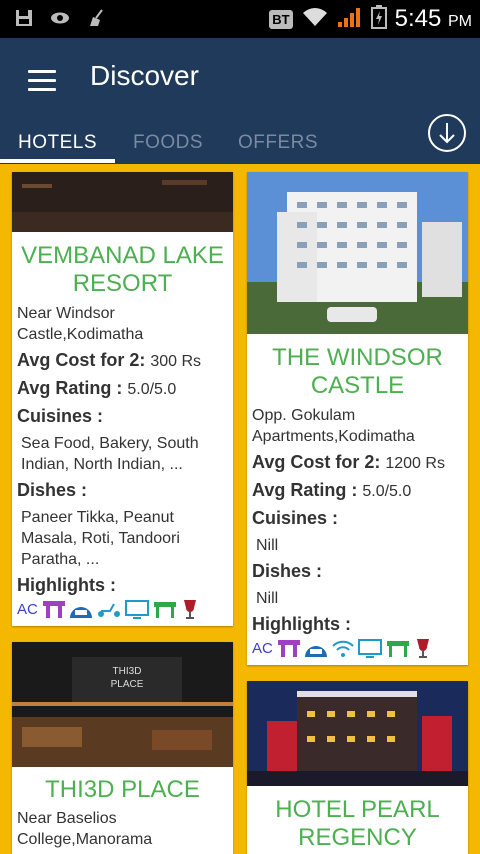 The image size is (480, 854). I want to click on hotel-address: Apartments,Kodimatha, so click(333, 436).